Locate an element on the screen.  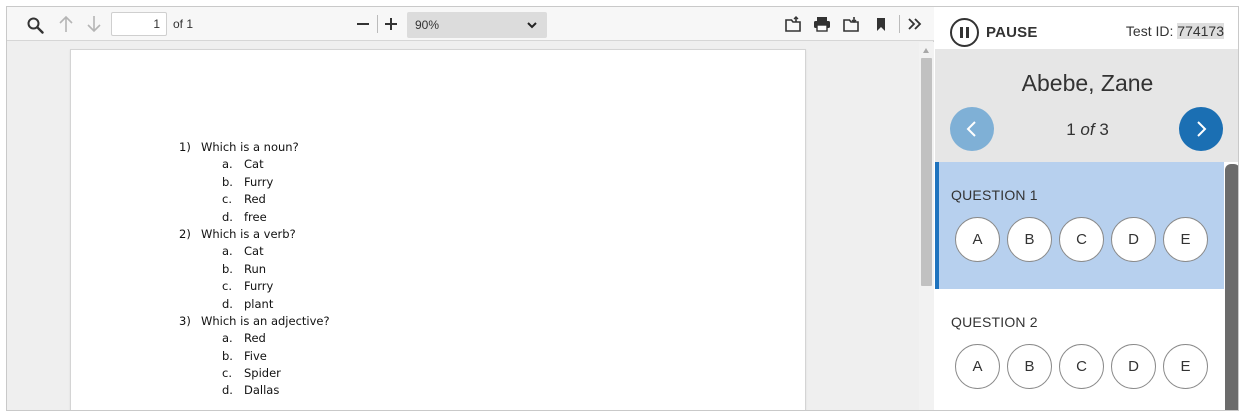
question-number: 2) is located at coordinates (185, 233).